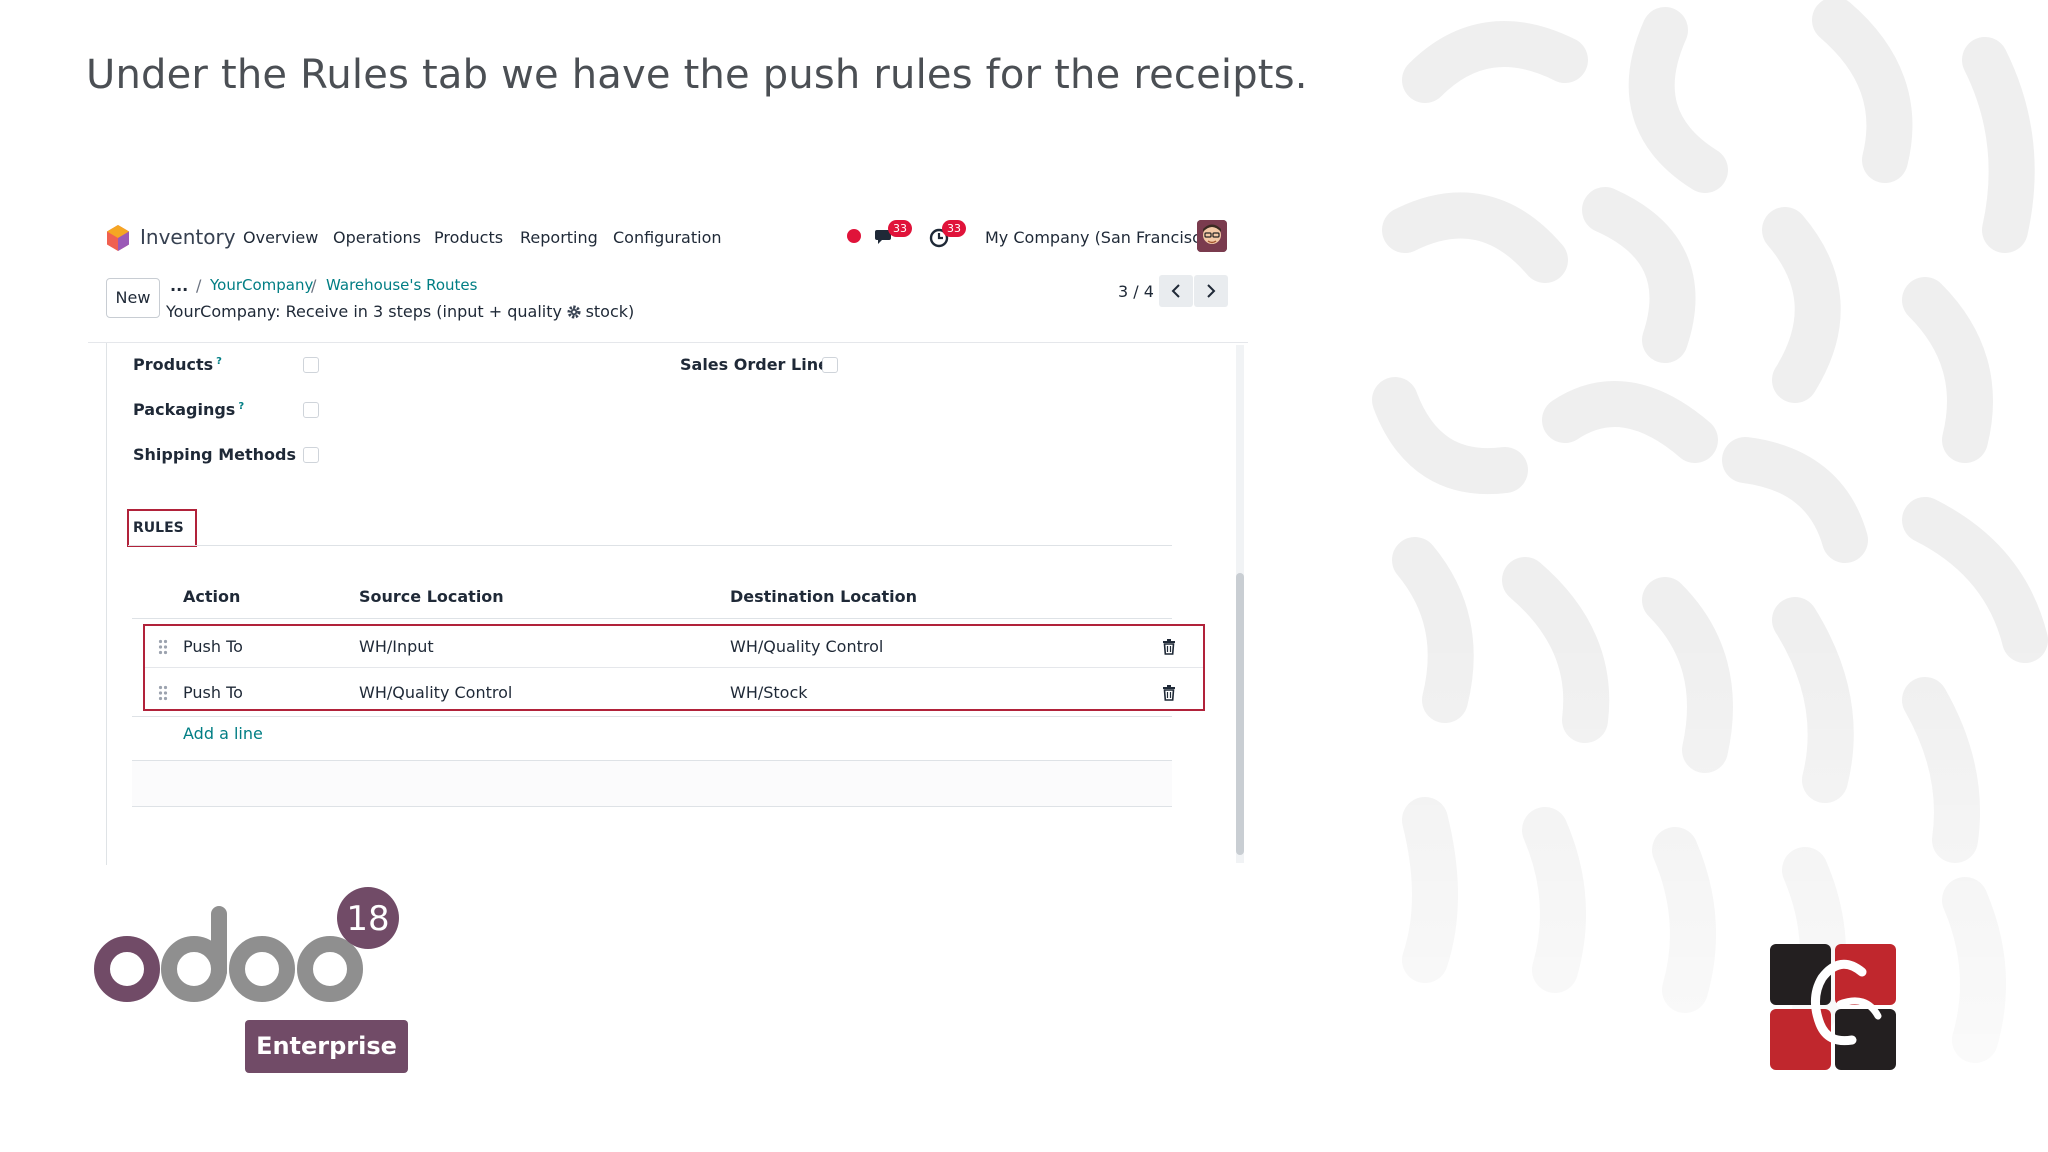 This screenshot has width=2048, height=1152. I want to click on breadcrumb-yourcompany: YourCompany, so click(261, 285).